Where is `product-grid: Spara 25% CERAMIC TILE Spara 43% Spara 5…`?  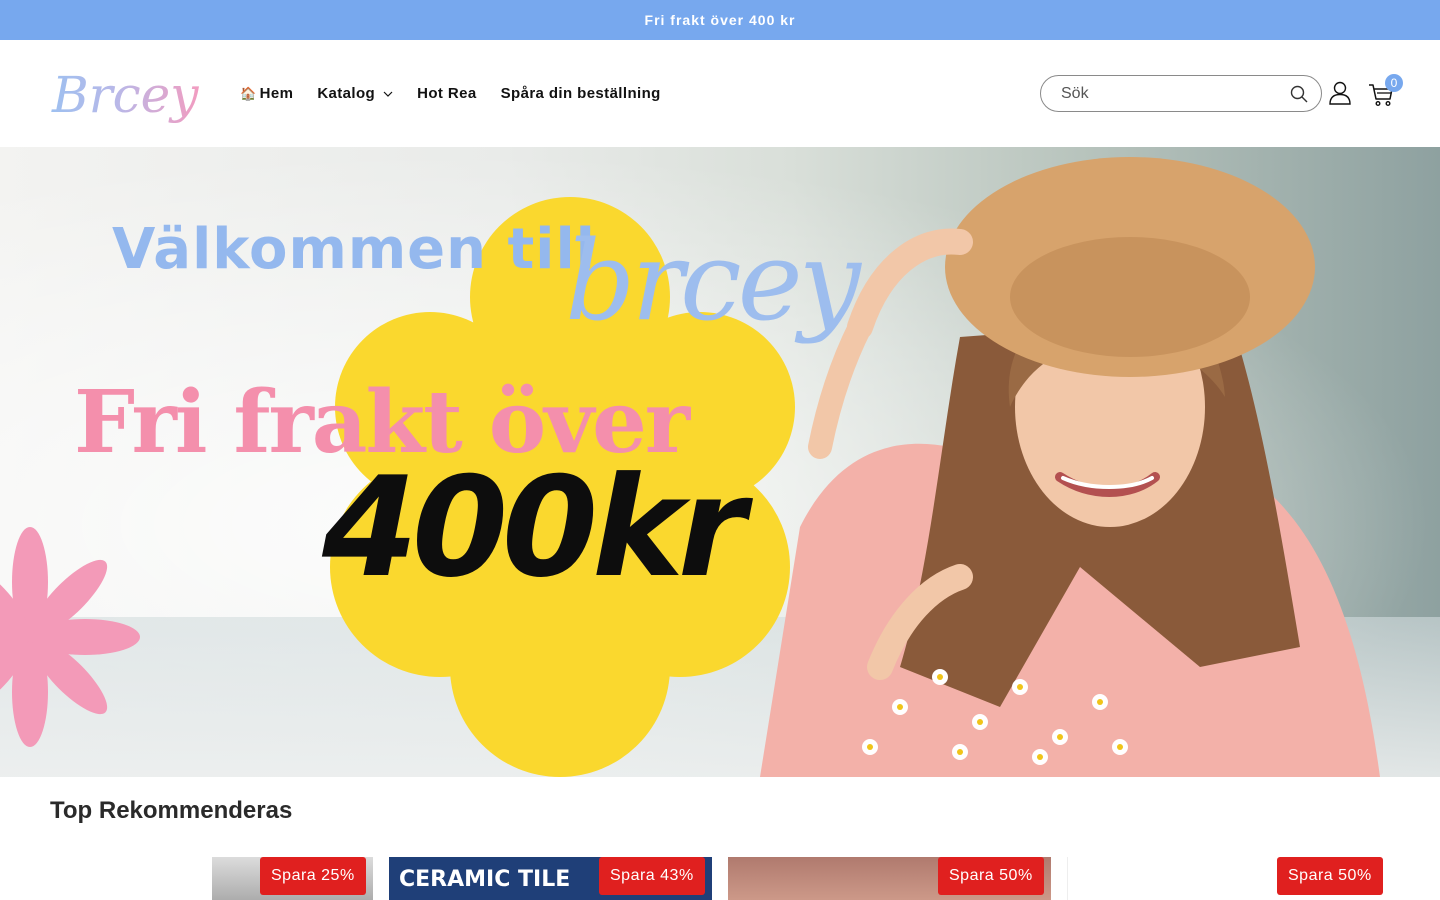 product-grid: Spara 25% CERAMIC TILE Spara 43% Spara 5… is located at coordinates (720, 878).